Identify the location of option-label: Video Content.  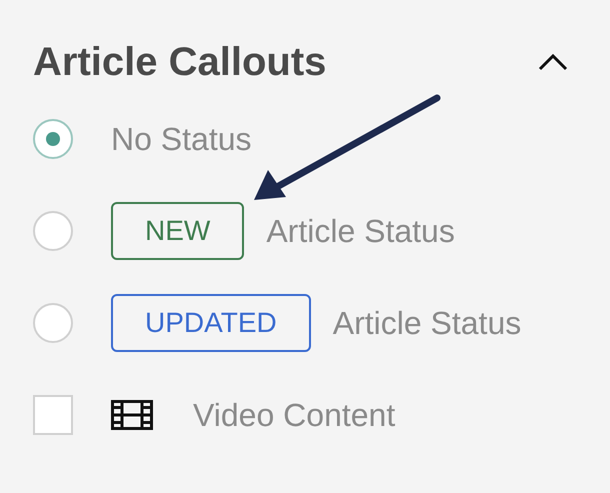
(294, 415).